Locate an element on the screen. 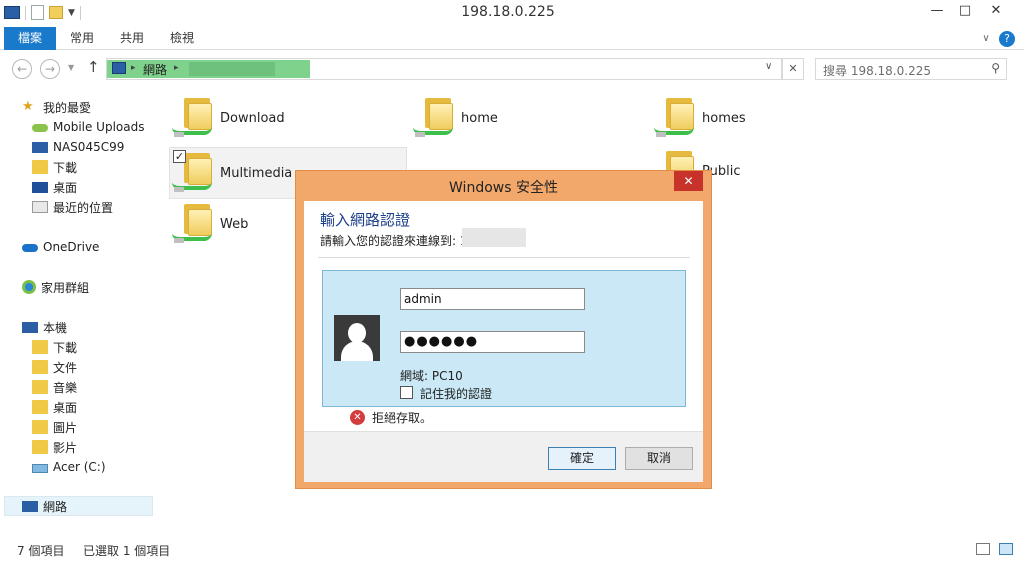 The image size is (1024, 564). nav-desktop-fav: 桌面 is located at coordinates (54, 187).